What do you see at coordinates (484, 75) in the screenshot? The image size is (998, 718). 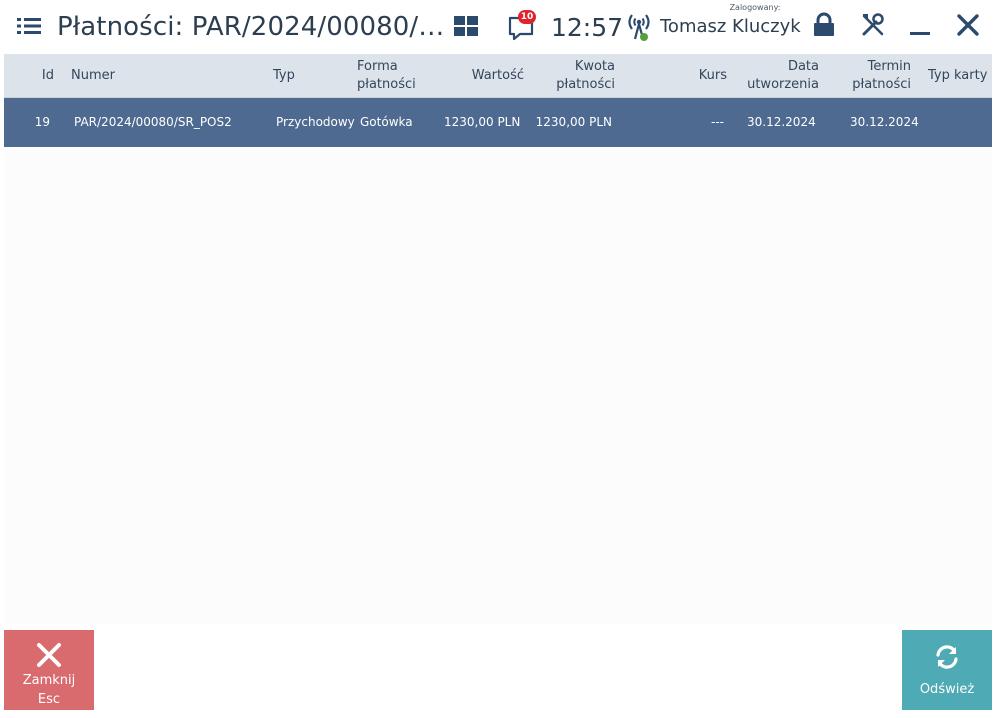 I see `column-header-wartosc: Wartość` at bounding box center [484, 75].